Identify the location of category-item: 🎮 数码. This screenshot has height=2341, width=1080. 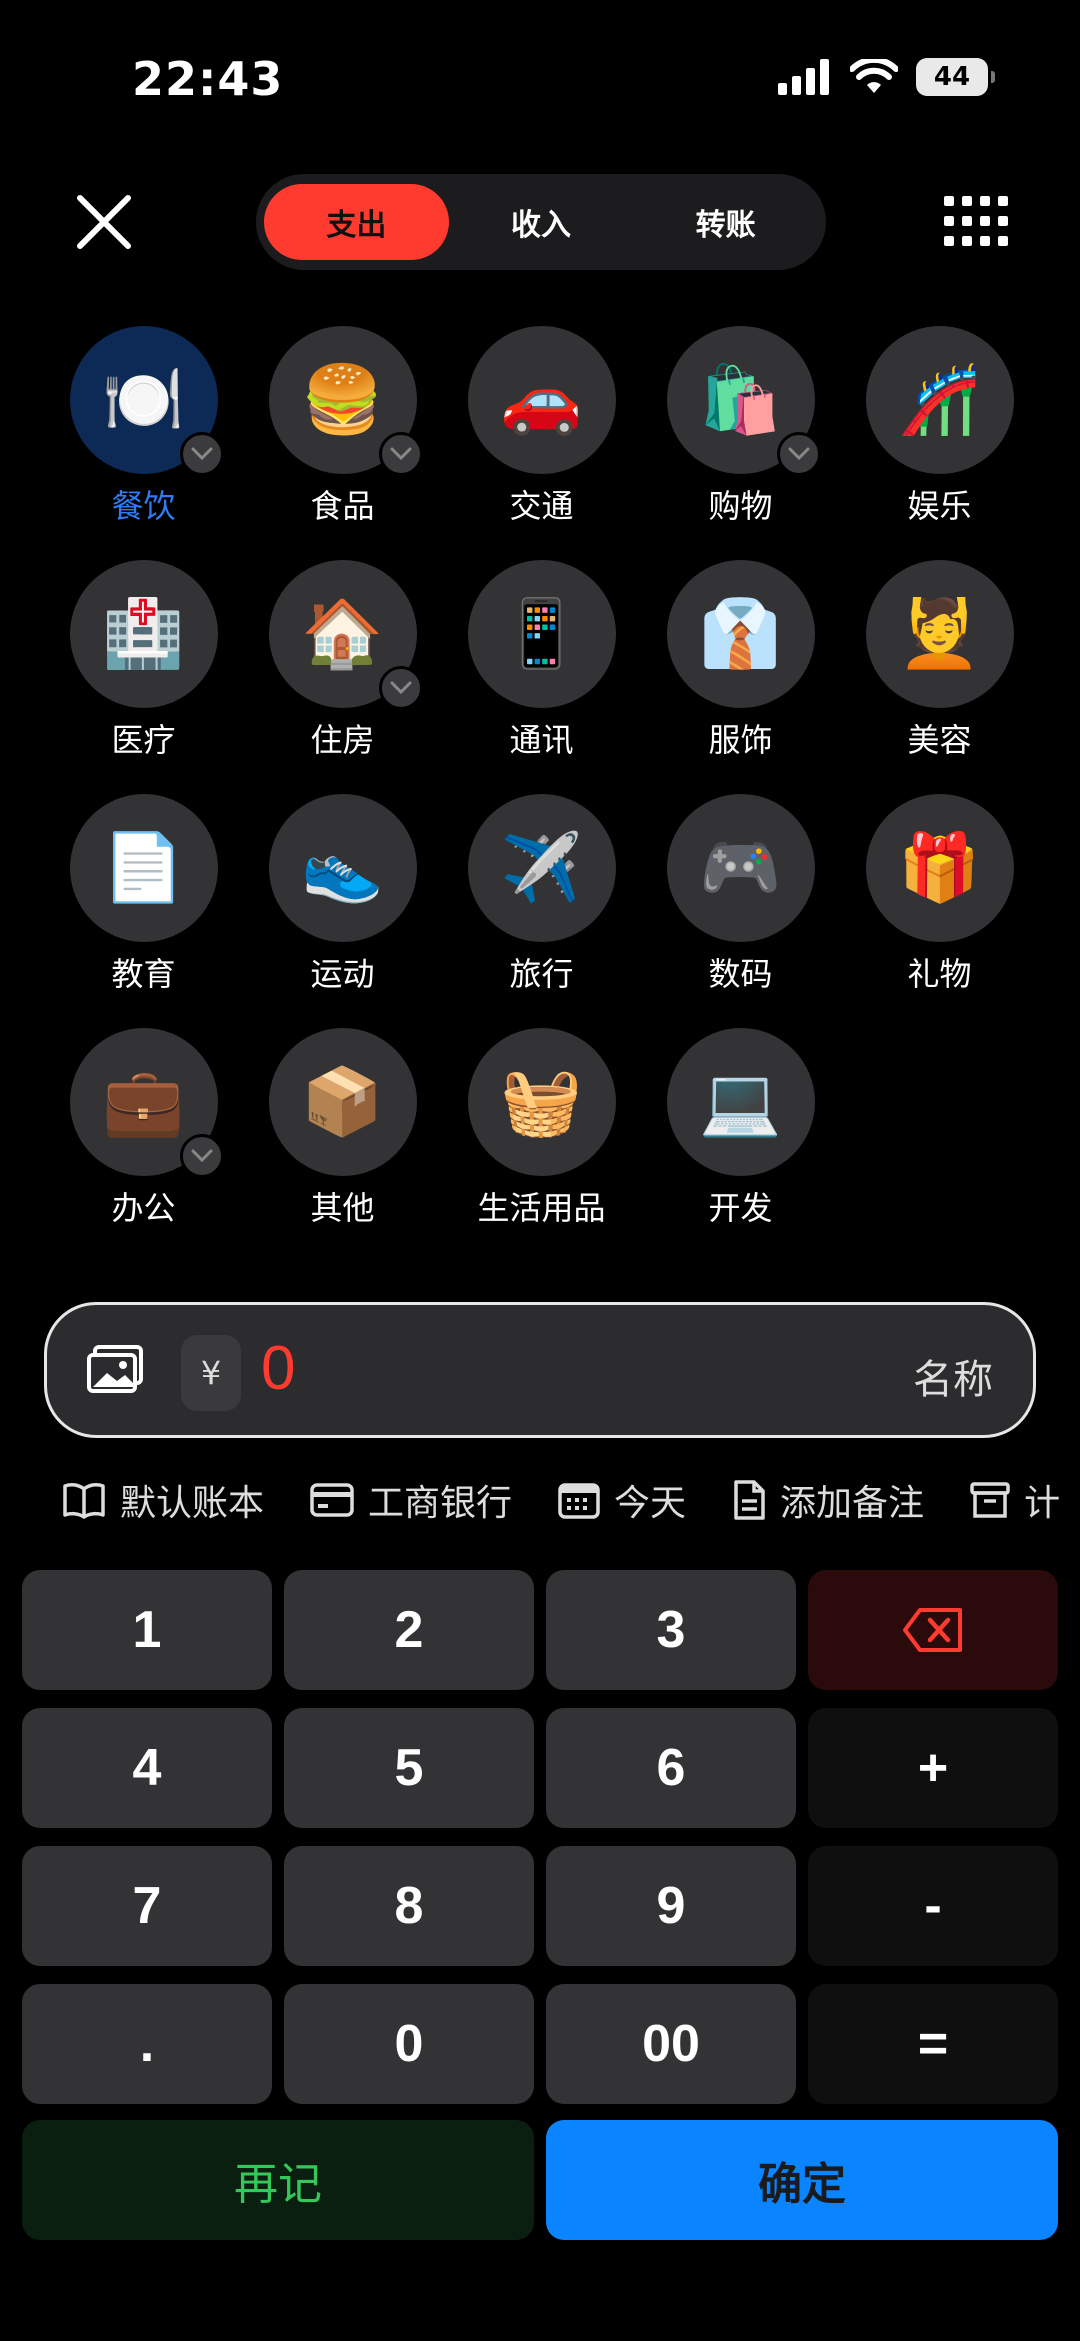
(740, 894).